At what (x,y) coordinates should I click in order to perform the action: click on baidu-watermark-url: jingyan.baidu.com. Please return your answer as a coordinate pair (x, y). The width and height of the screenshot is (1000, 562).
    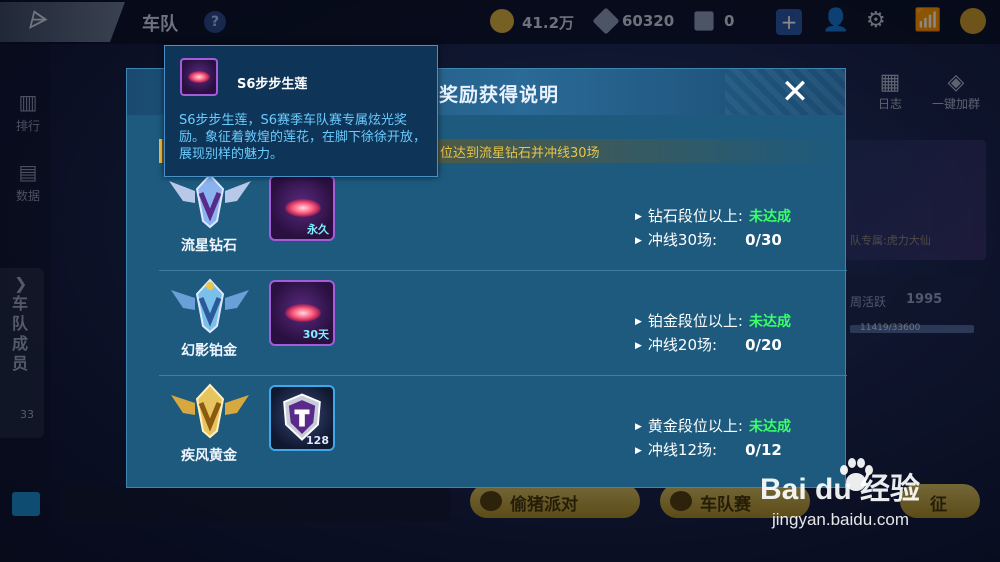
    Looking at the image, I should click on (841, 519).